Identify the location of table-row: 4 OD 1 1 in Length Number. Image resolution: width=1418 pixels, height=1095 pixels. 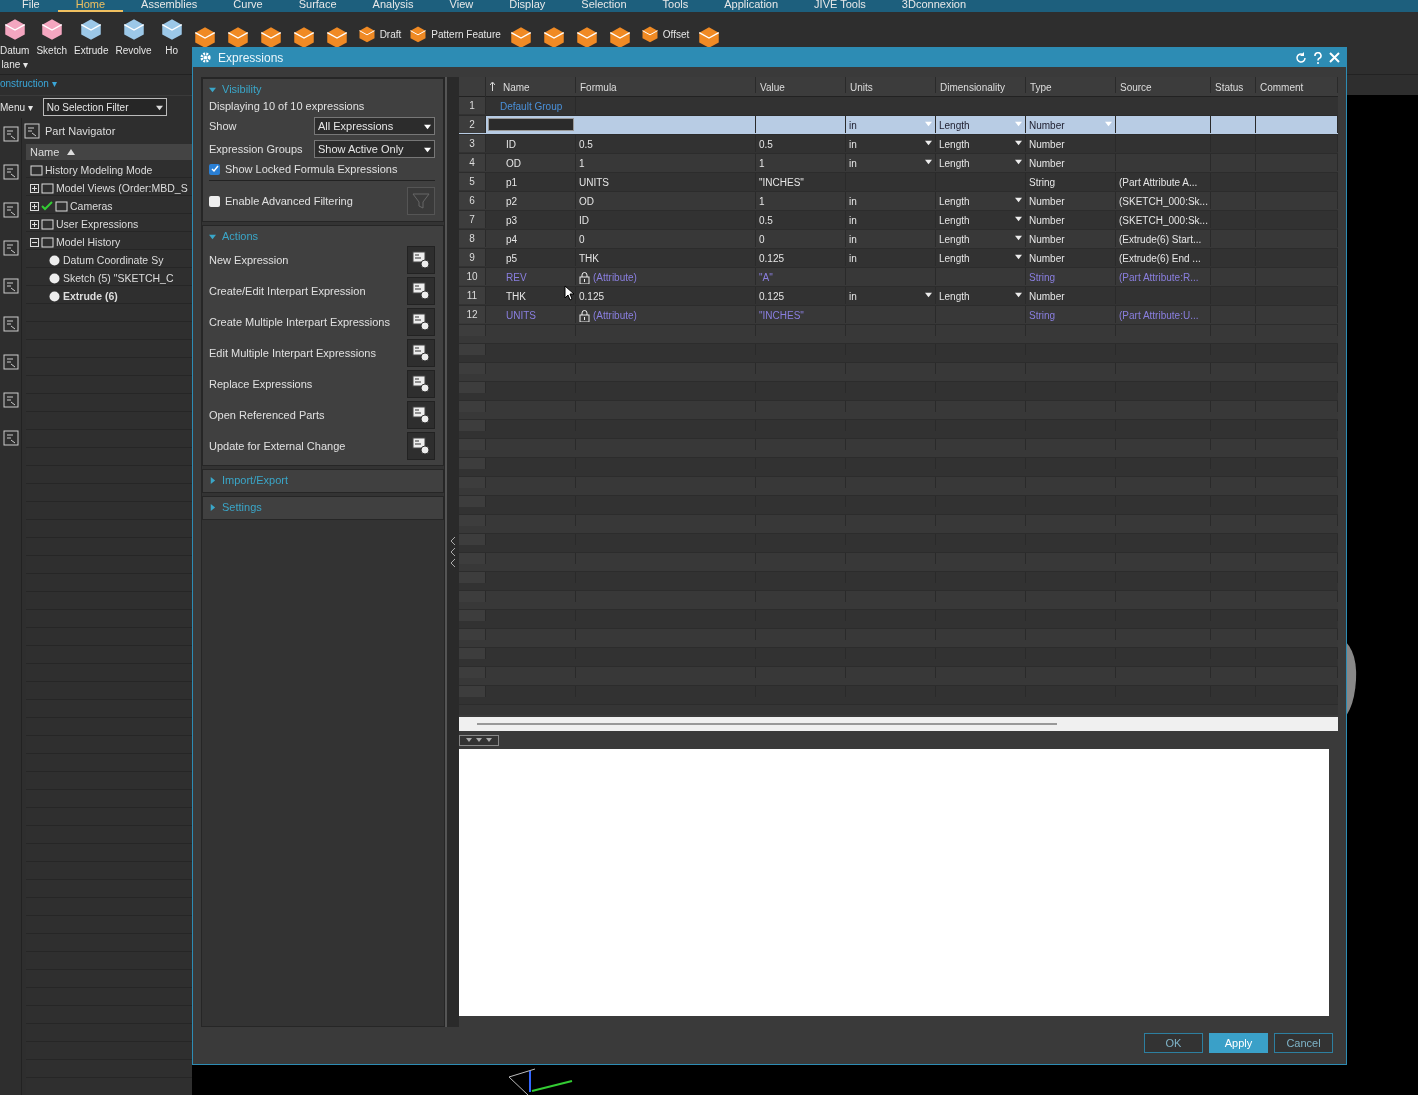
(898, 163).